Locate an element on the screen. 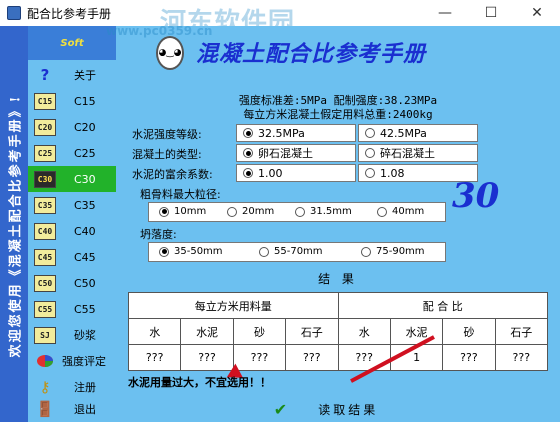 This screenshot has width=560, height=422. aggregate-40mm-option: 40mm is located at coordinates (397, 211).